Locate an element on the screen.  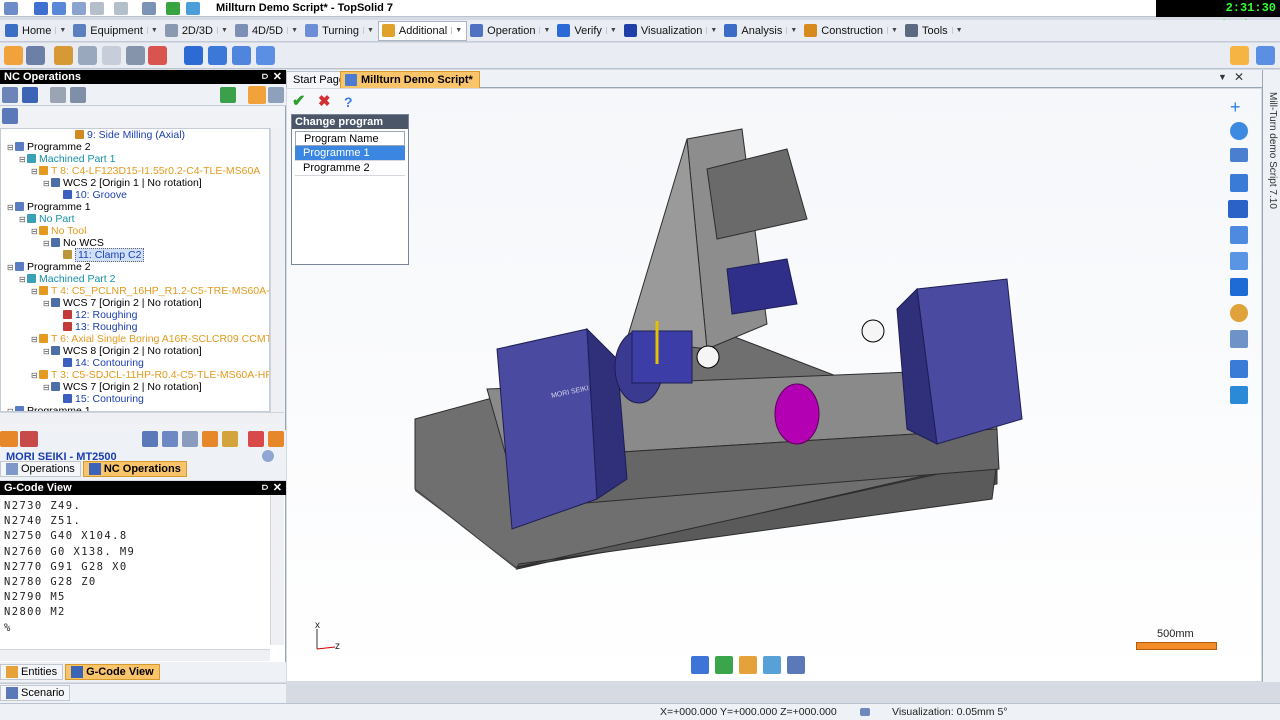
tree-item: 14: Contouring is located at coordinates (135, 363).